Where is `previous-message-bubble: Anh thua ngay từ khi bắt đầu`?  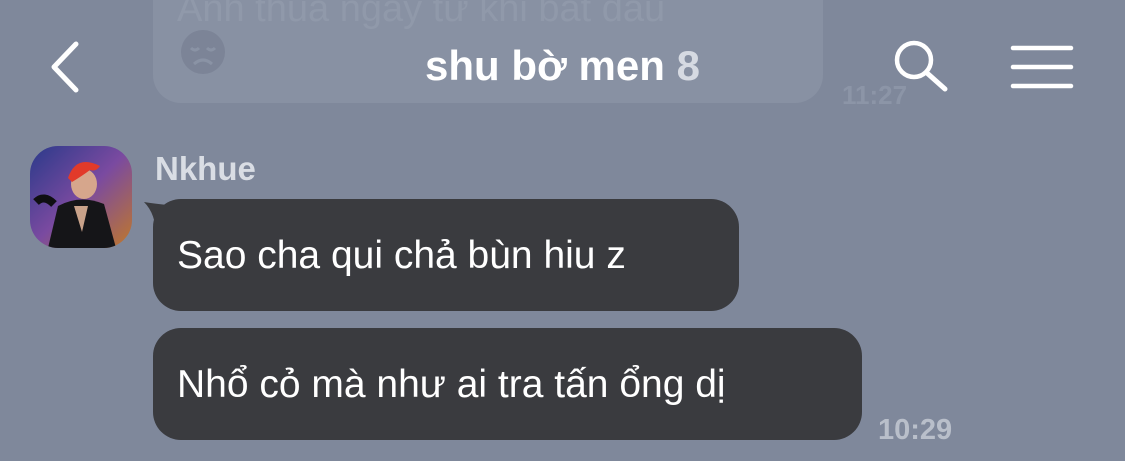
previous-message-bubble: Anh thua ngay từ khi bắt đầu is located at coordinates (488, 51).